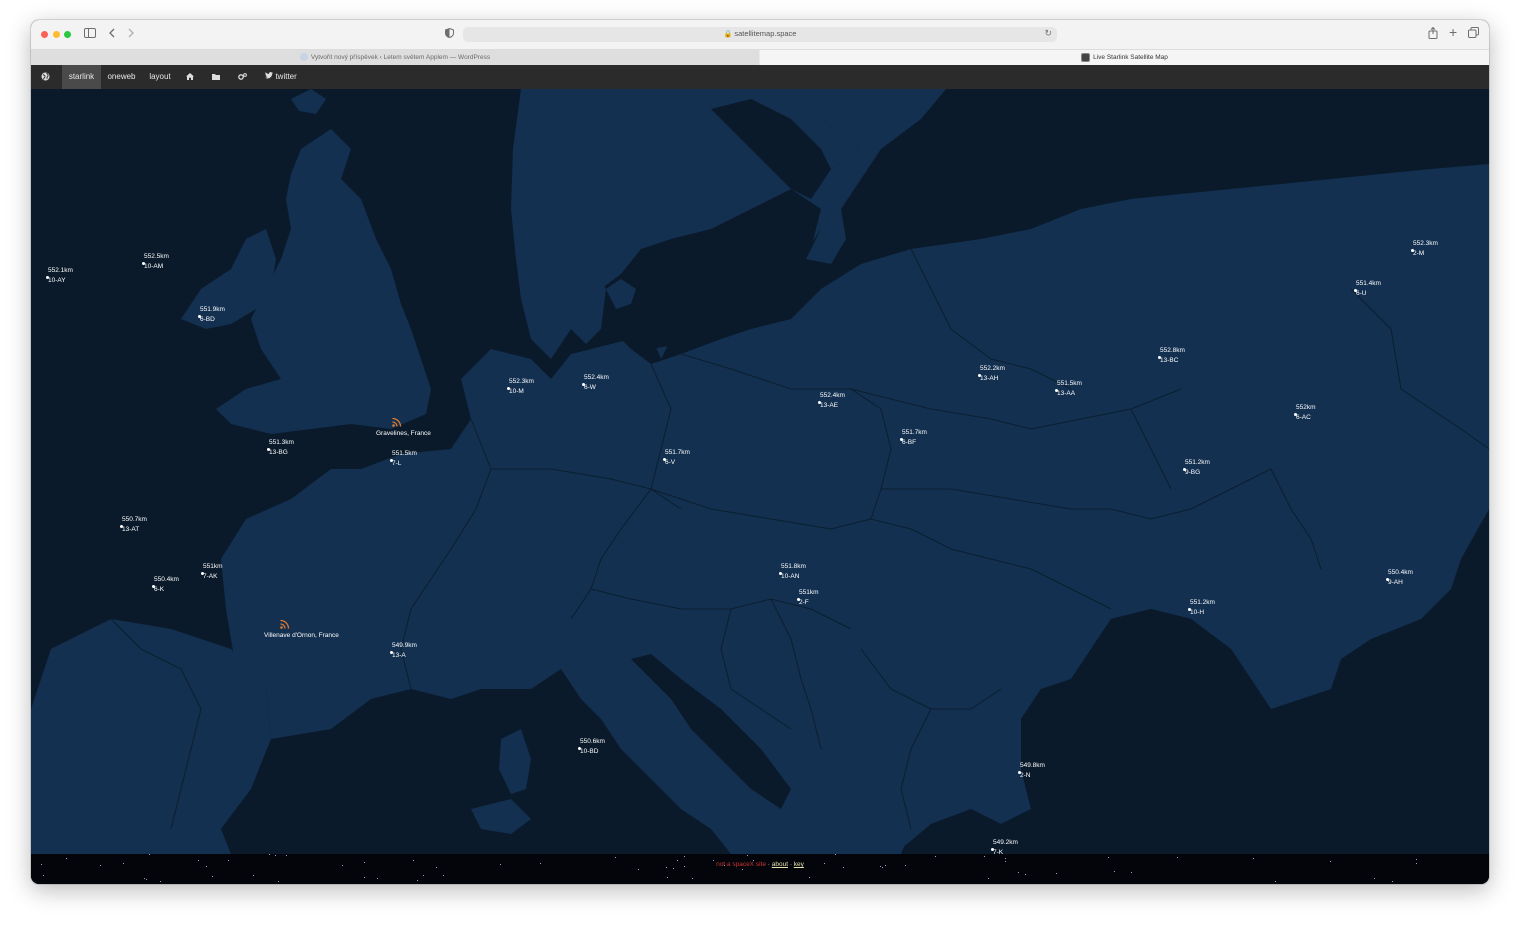 This screenshot has width=1520, height=925. Describe the element at coordinates (703, 460) in the screenshot. I see `satellite-marker: 551.7km 6-V` at that location.